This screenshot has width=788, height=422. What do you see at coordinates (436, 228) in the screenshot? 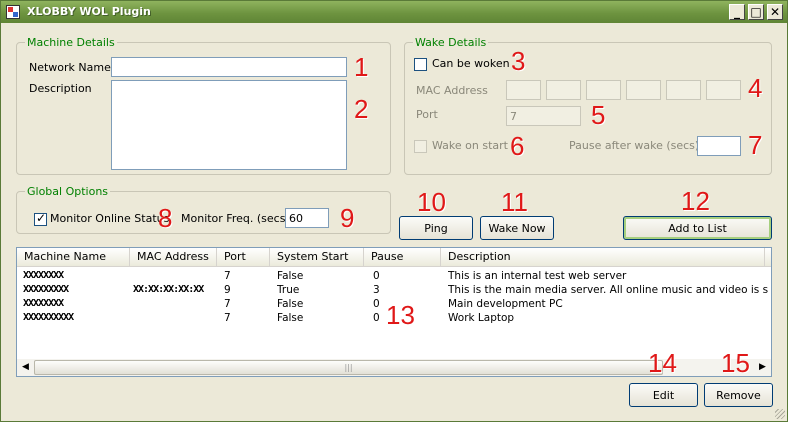
I see `ping-button: Ping` at bounding box center [436, 228].